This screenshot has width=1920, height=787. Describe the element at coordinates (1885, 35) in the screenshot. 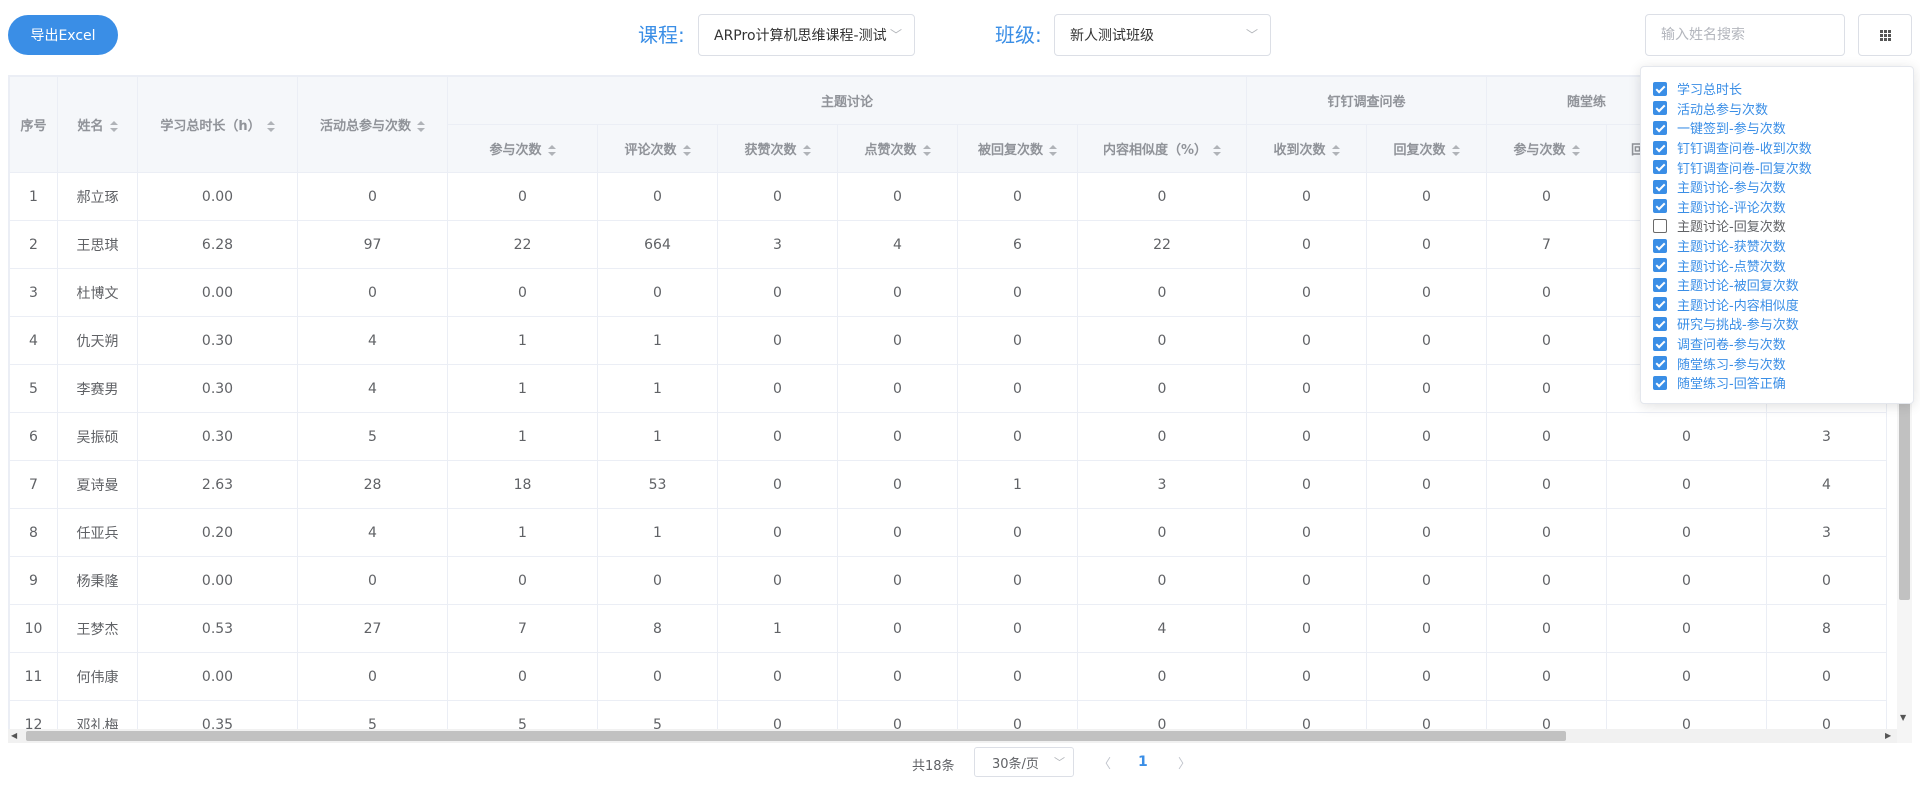

I see `column-settings-button` at that location.